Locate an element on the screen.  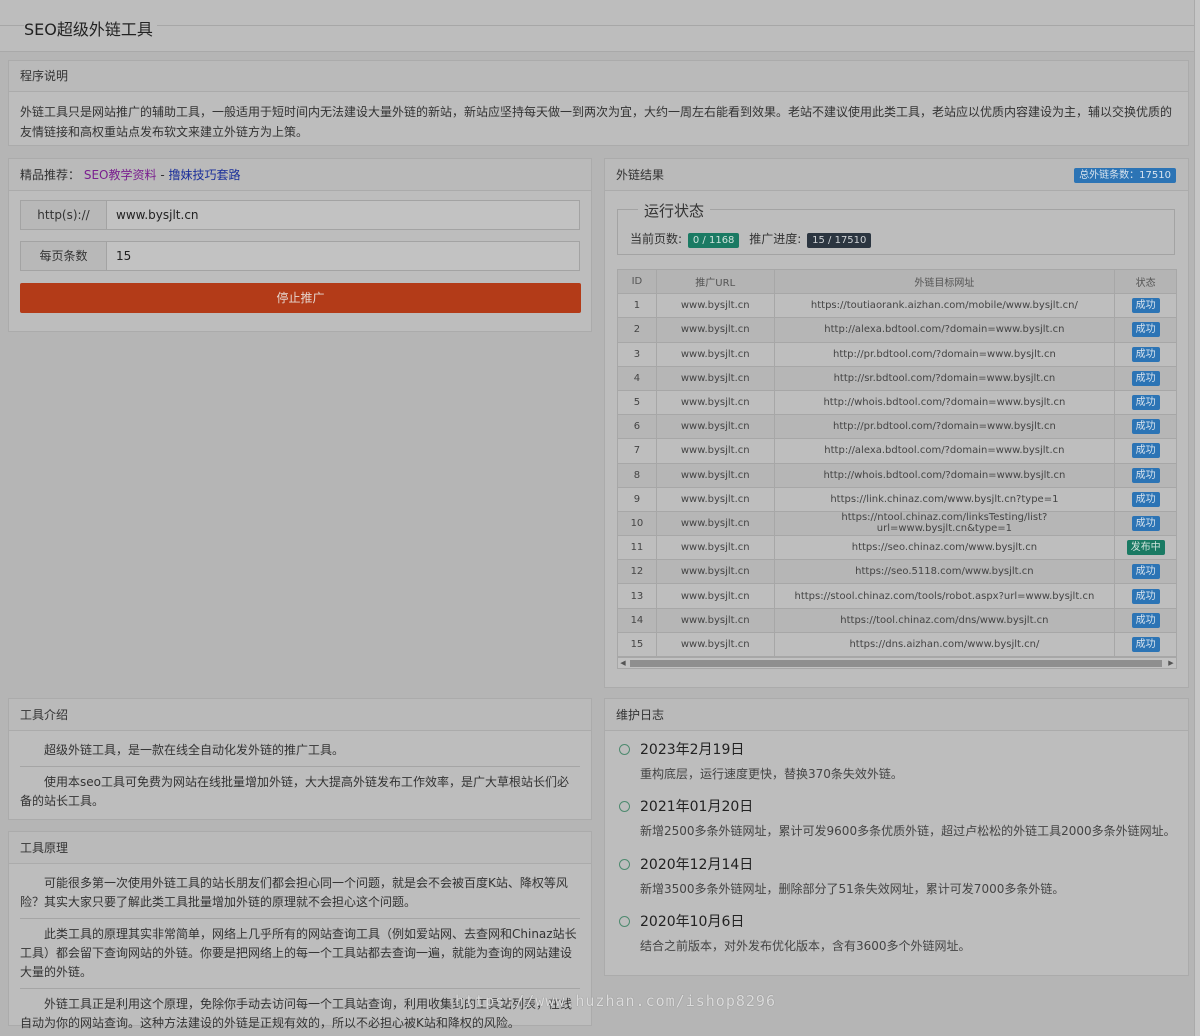
recommend-link-seo: SEO教学资料 is located at coordinates (120, 175).